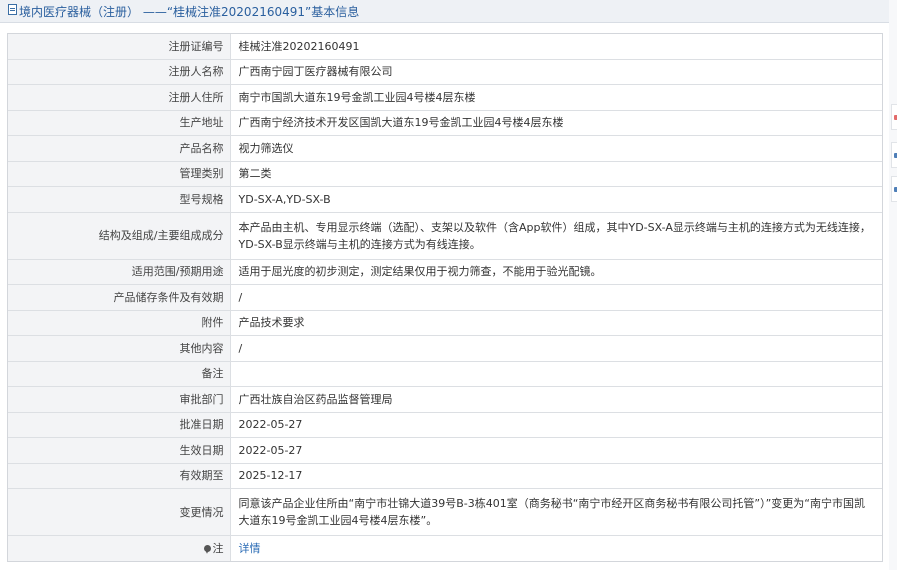  I want to click on note-label: 注, so click(218, 548).